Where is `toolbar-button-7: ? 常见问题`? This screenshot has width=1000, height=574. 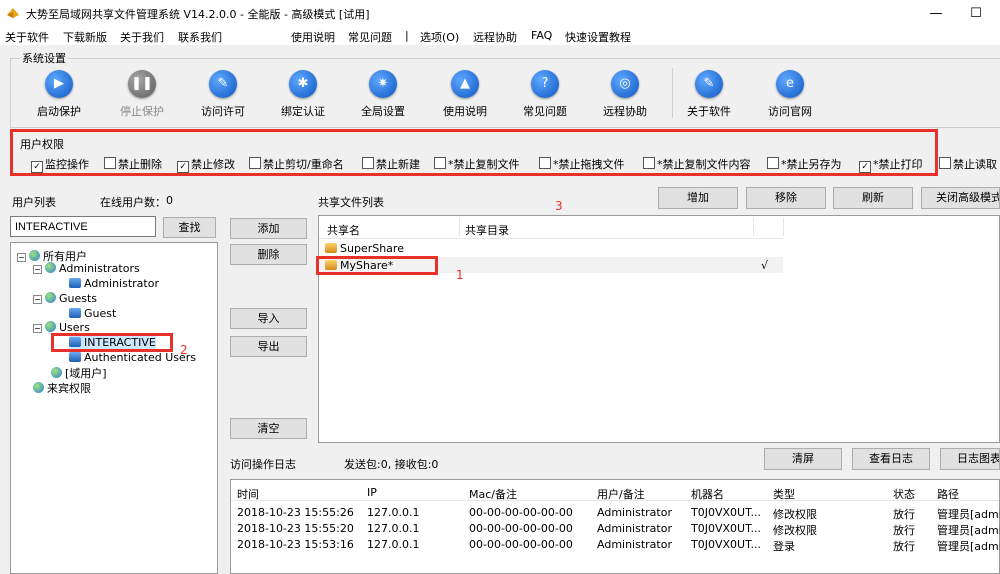 toolbar-button-7: ? 常见问题 is located at coordinates (545, 95).